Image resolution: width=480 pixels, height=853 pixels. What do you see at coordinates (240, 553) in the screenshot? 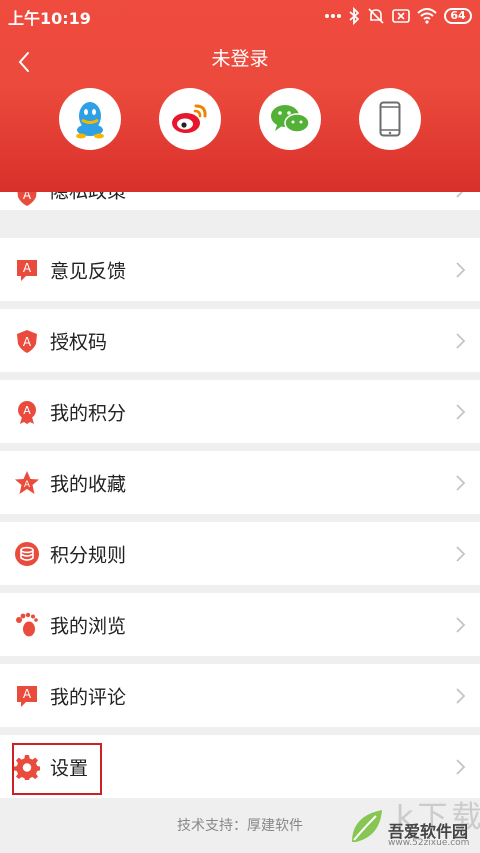
I see `menu-item-points-rules: 积分规则` at bounding box center [240, 553].